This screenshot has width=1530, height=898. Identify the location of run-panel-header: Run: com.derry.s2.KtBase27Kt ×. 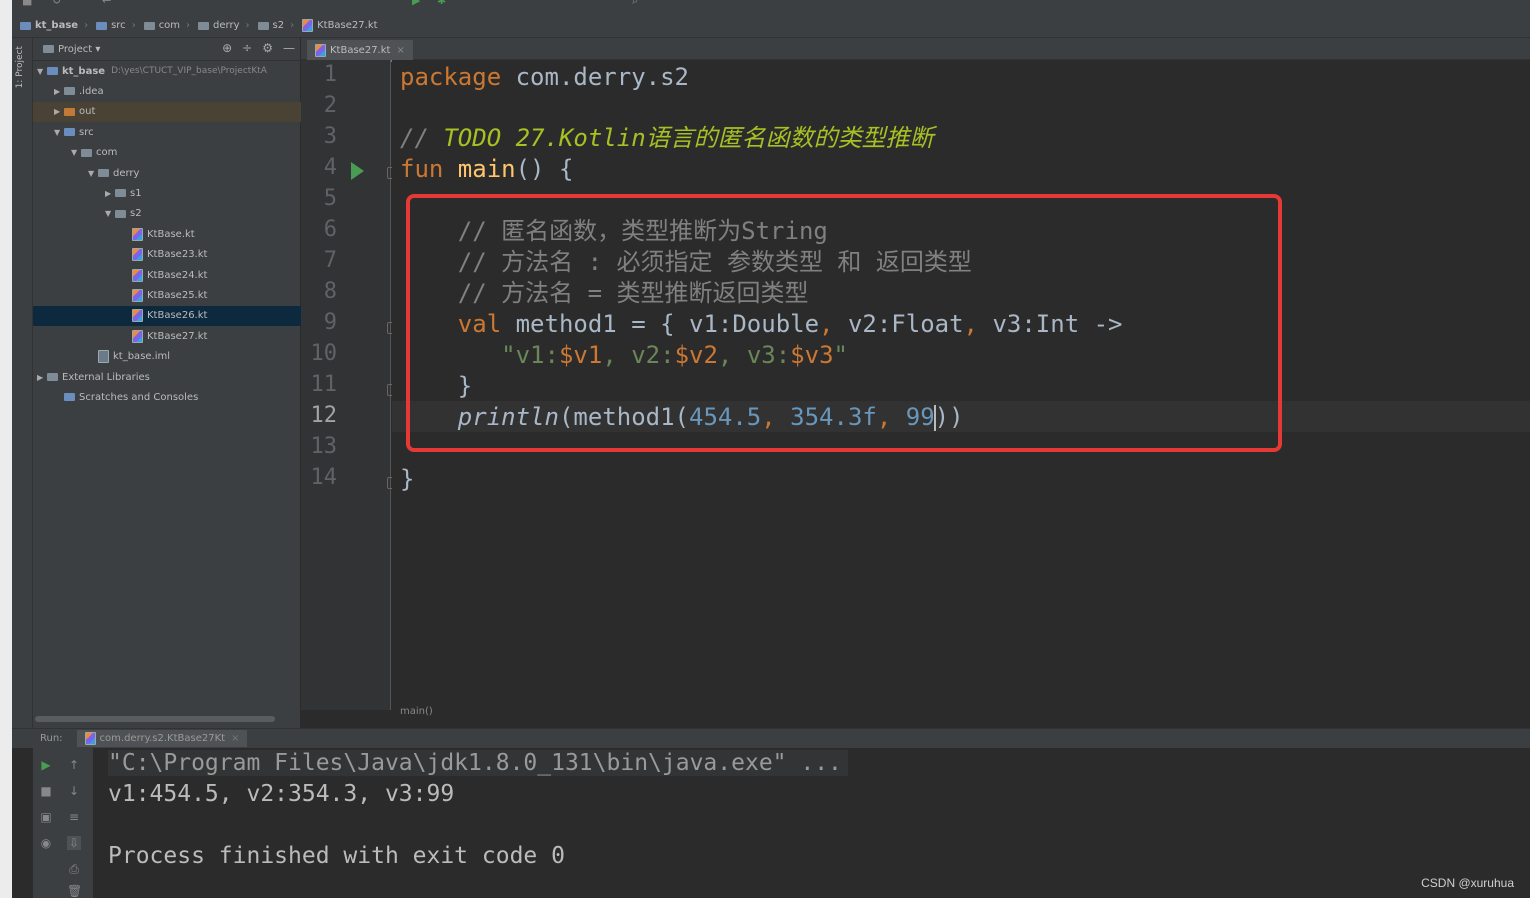
(771, 738).